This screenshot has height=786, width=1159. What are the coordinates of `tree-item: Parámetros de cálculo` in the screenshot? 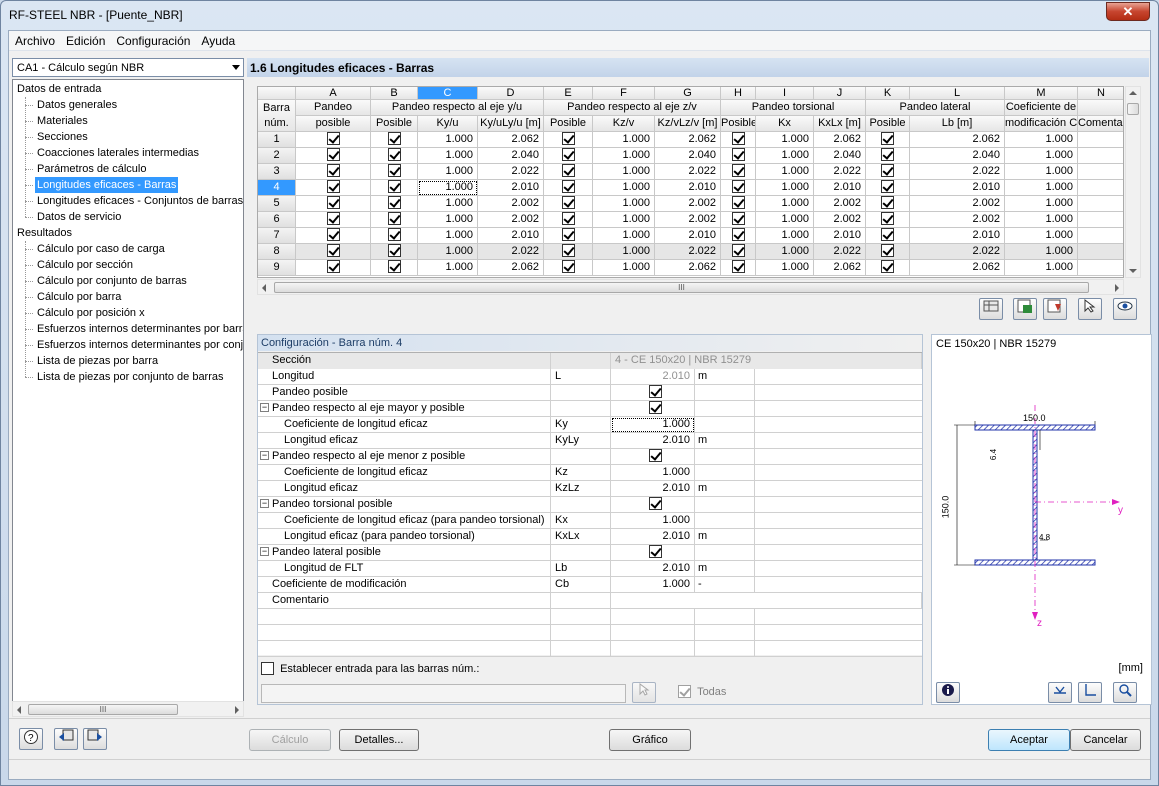 It's located at (91, 169).